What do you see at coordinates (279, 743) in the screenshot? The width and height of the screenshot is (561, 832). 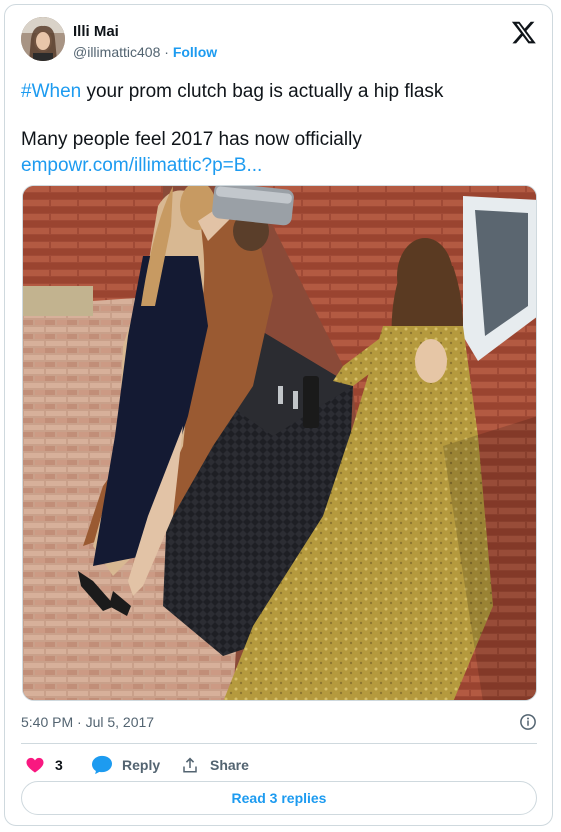 I see `divider` at bounding box center [279, 743].